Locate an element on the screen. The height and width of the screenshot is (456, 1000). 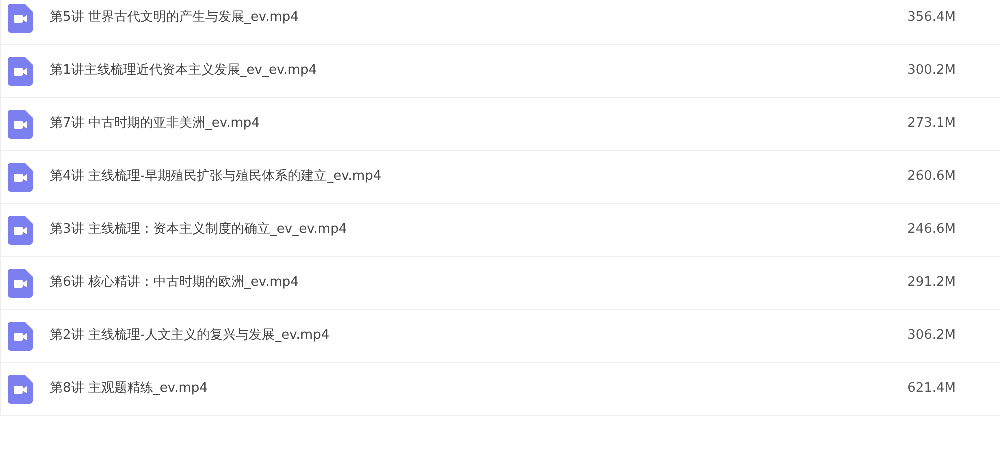
file-name: 第4讲 主线梳理-早期殖民扩张与殖民体系的建立_ev.mp4 is located at coordinates (216, 177).